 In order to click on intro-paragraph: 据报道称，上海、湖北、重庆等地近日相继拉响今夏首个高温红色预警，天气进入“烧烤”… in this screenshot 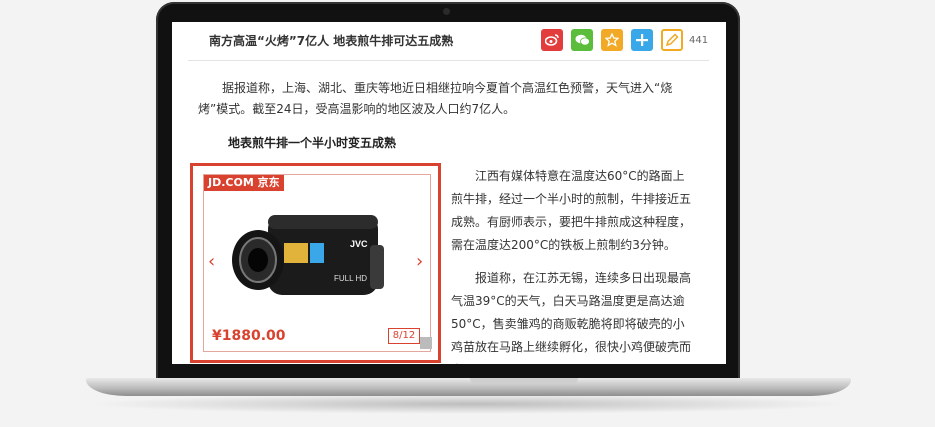, I will do `click(435, 98)`.